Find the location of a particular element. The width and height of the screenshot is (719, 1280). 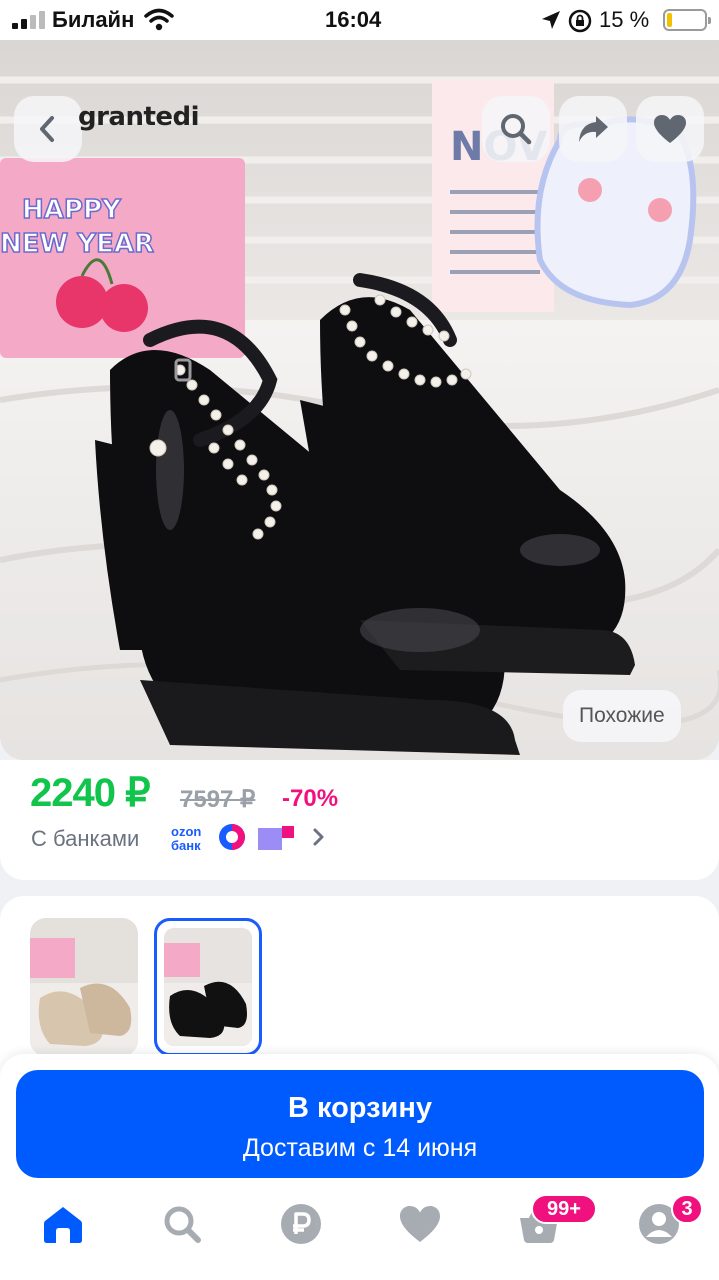

signal-icon is located at coordinates (29, 20).